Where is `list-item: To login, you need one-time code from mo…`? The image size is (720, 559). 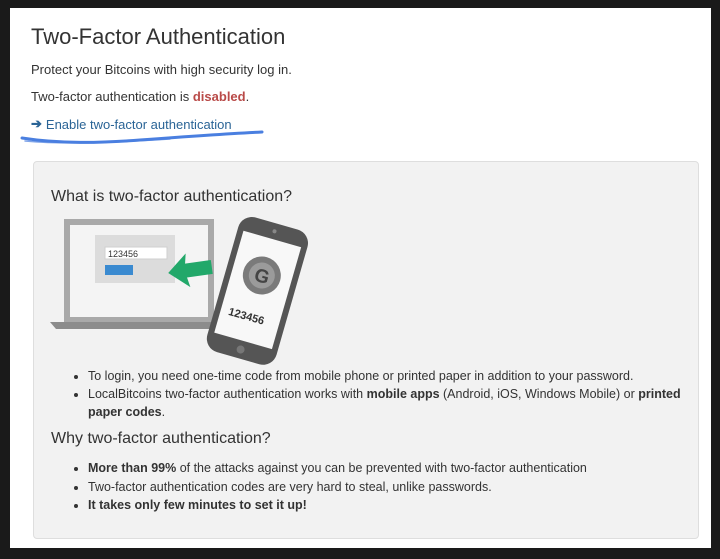 list-item: To login, you need one-time code from mo… is located at coordinates (398, 376).